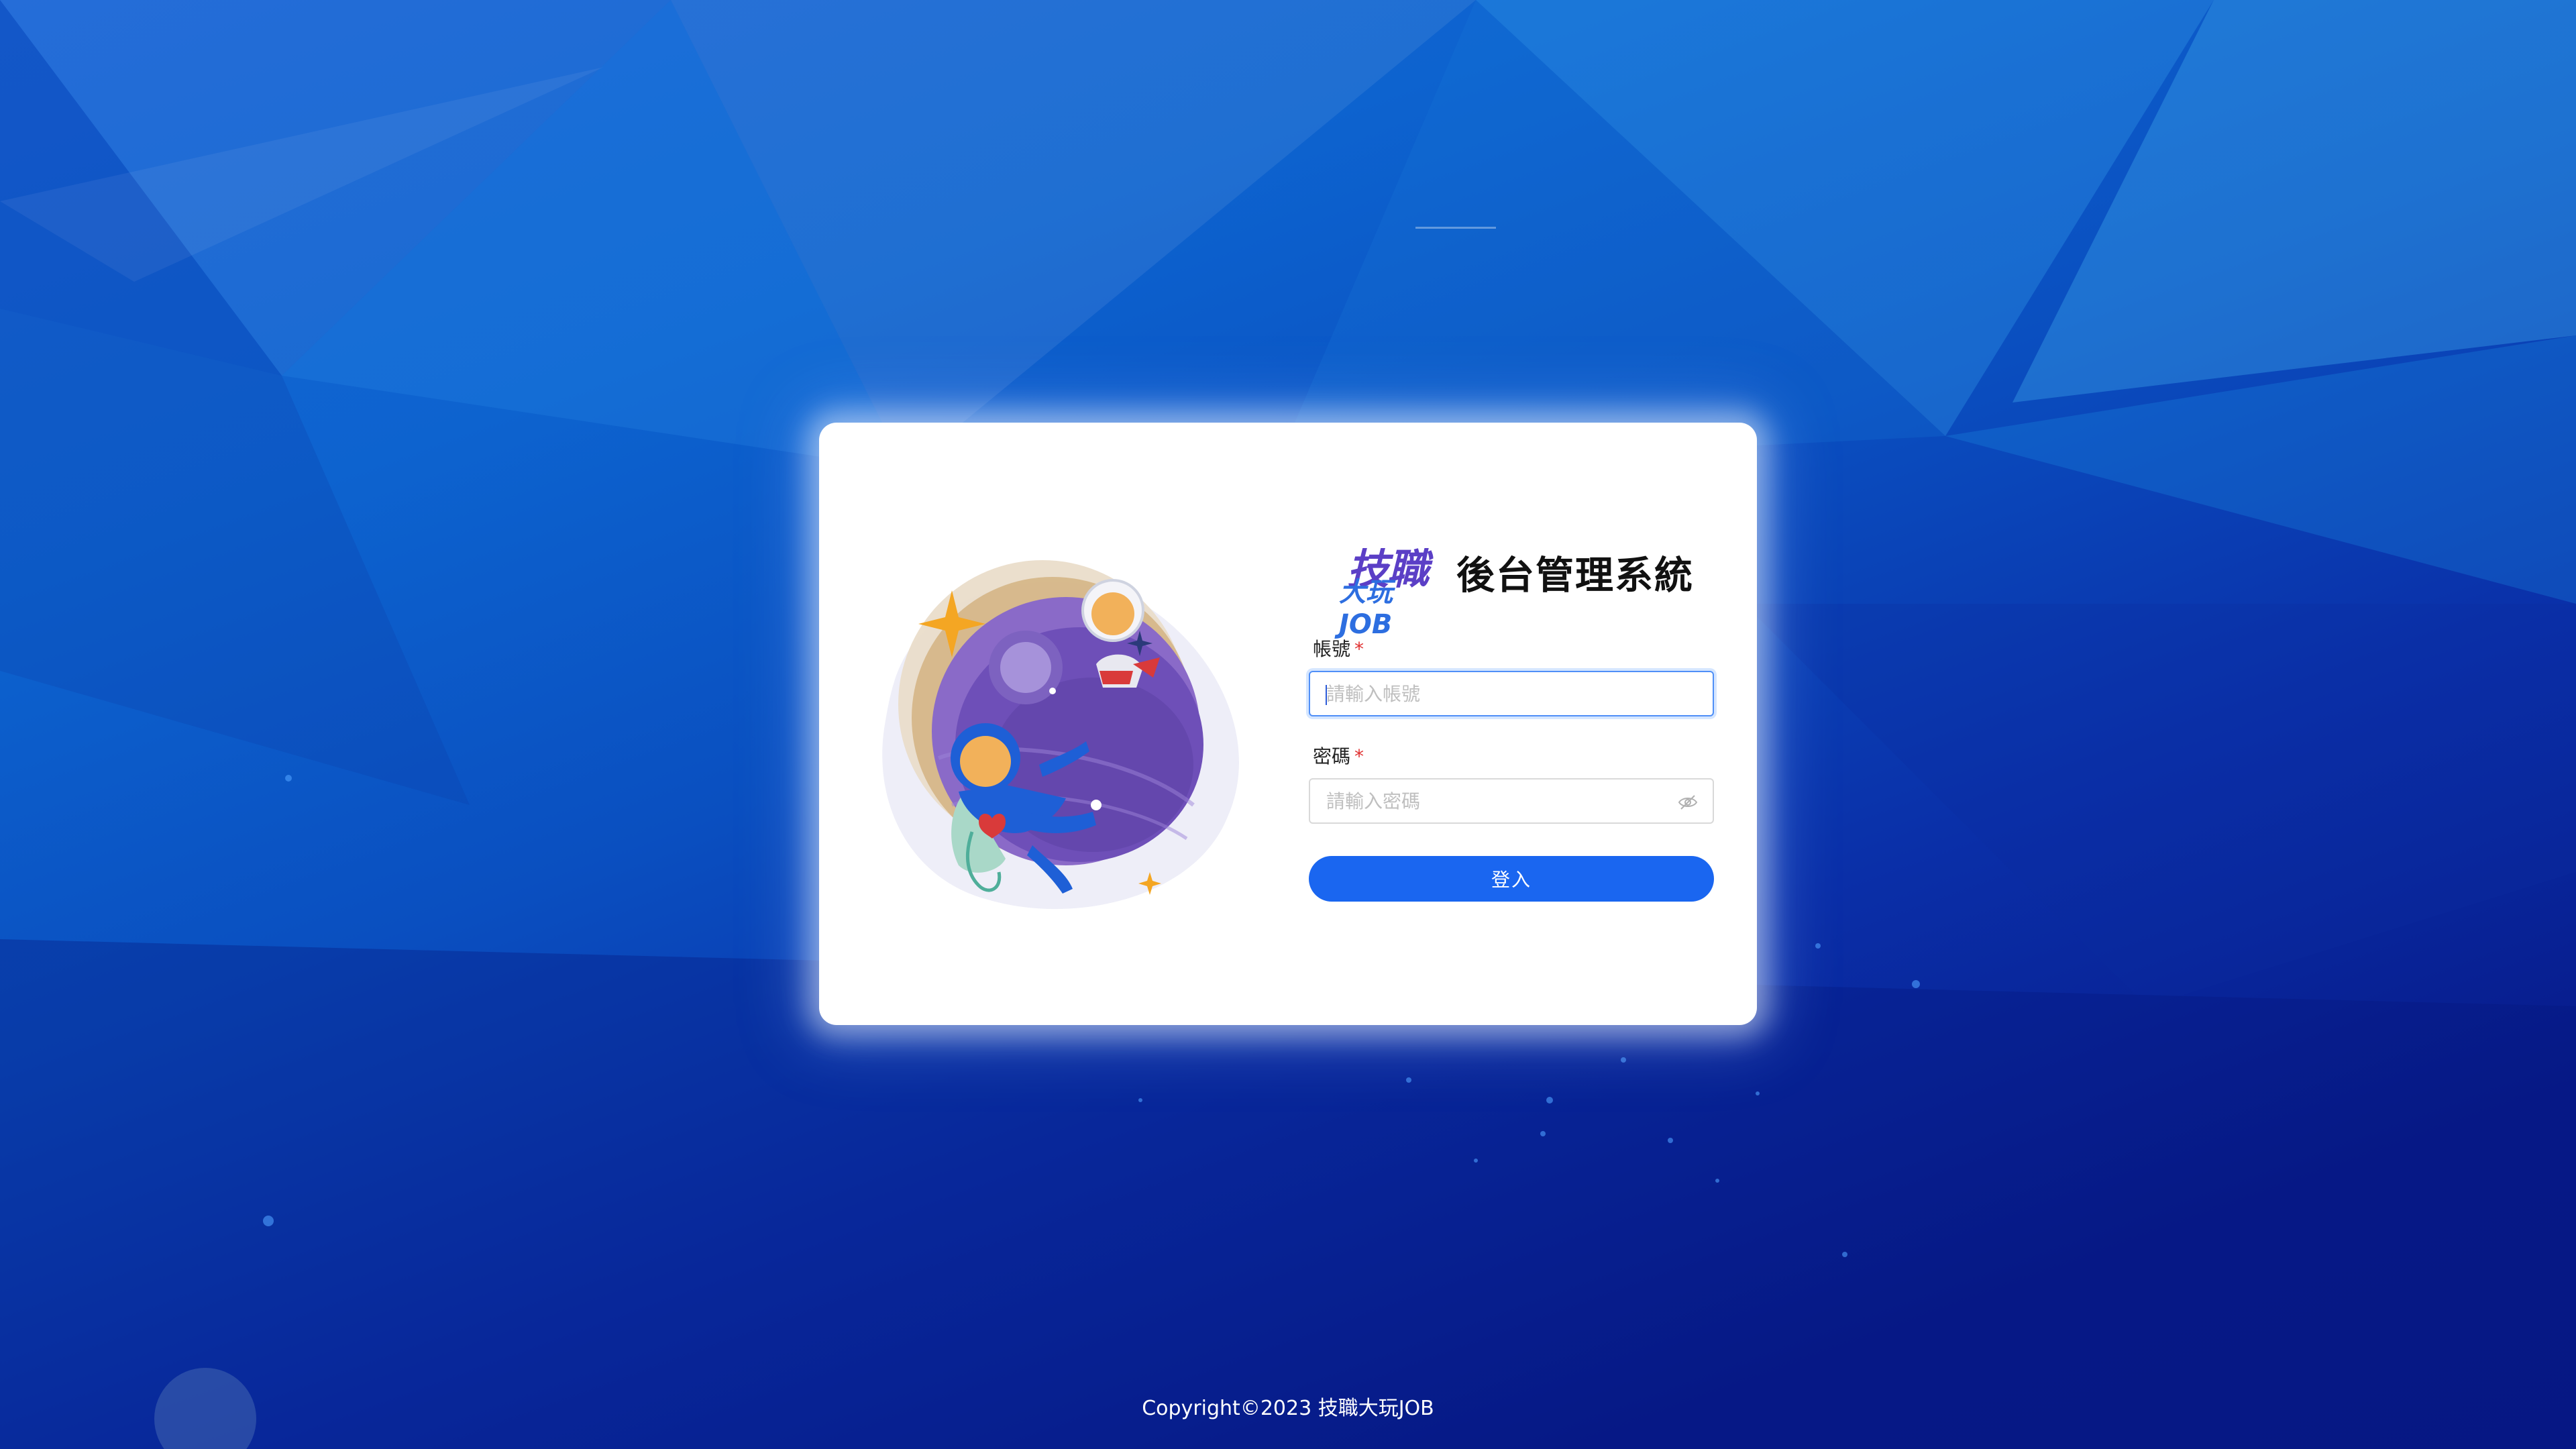 This screenshot has height=1449, width=2576. What do you see at coordinates (1288, 1408) in the screenshot?
I see `copyright-footer: Copyright©2023 技職大玩JOB` at bounding box center [1288, 1408].